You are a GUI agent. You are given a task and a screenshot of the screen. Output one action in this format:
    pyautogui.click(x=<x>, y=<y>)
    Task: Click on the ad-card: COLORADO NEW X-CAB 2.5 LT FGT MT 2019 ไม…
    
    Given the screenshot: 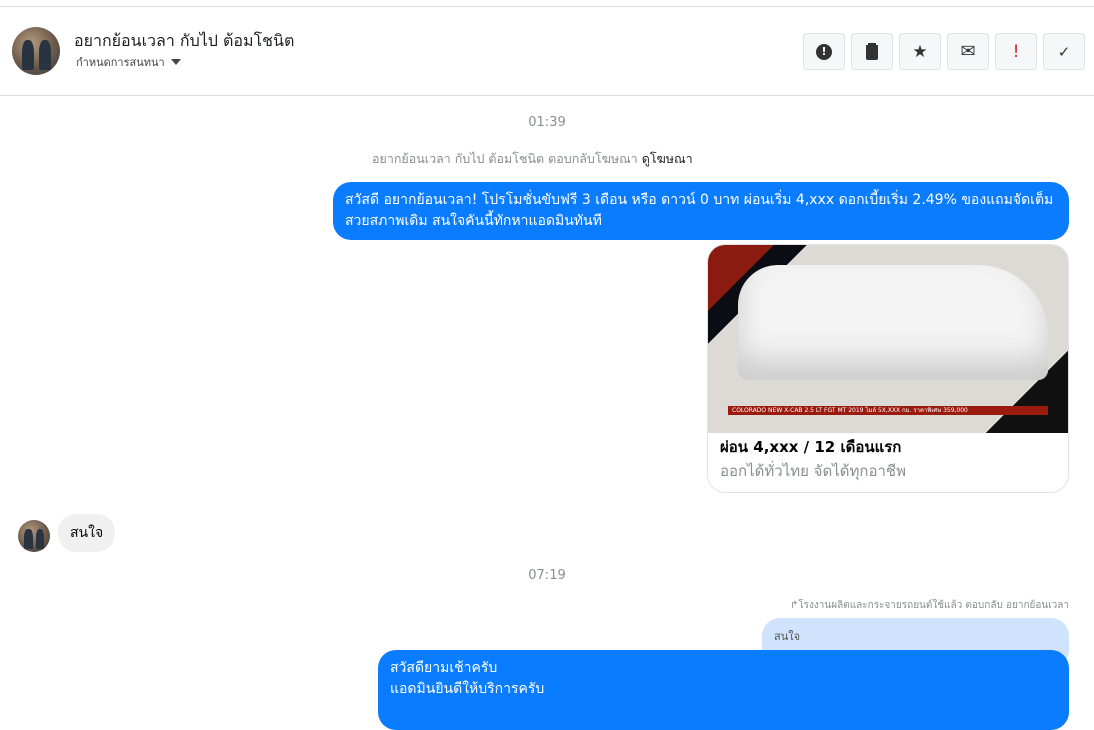 What is the action you would take?
    pyautogui.click(x=888, y=368)
    